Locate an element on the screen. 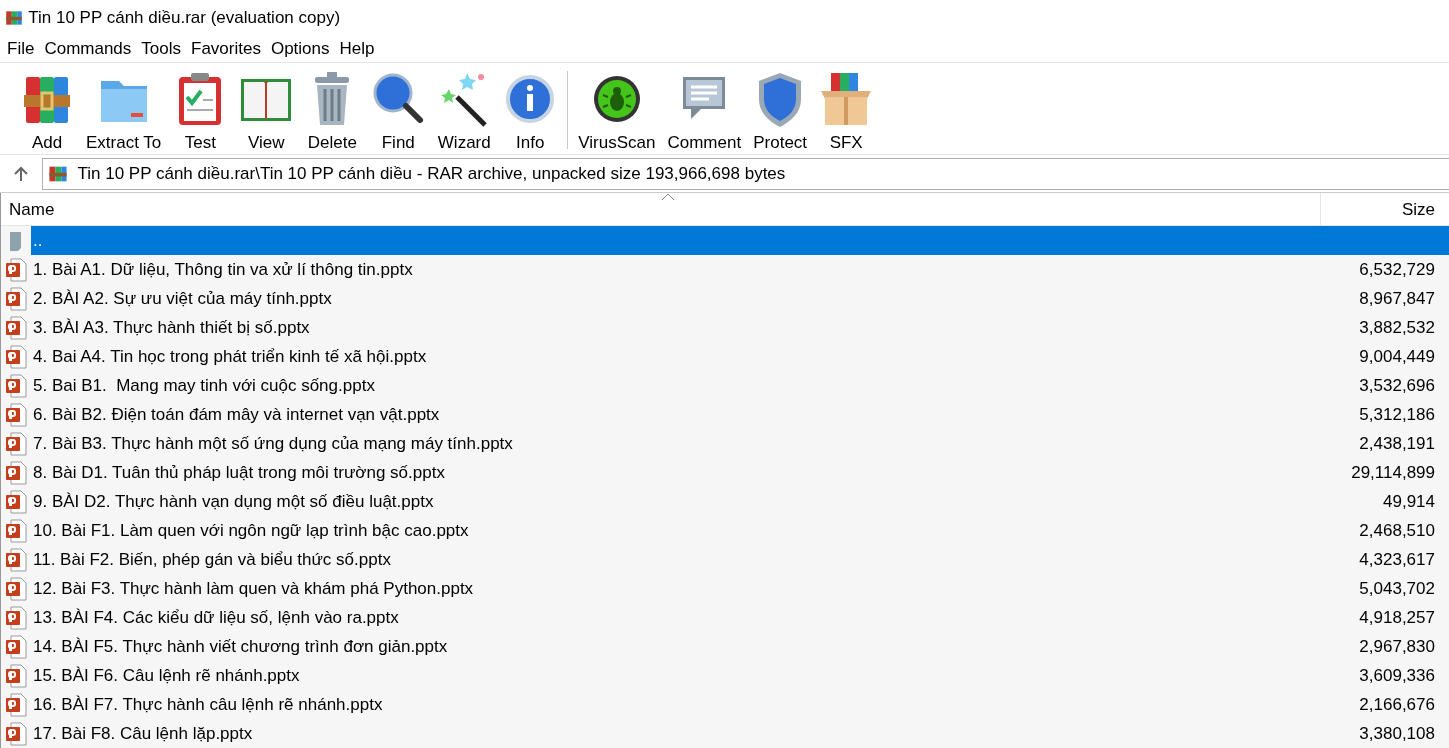 The width and height of the screenshot is (1449, 748). list-row: 2. BÀI A2. Sự ưu việt của máy tính.pptx 8,967,847 is located at coordinates (740, 298).